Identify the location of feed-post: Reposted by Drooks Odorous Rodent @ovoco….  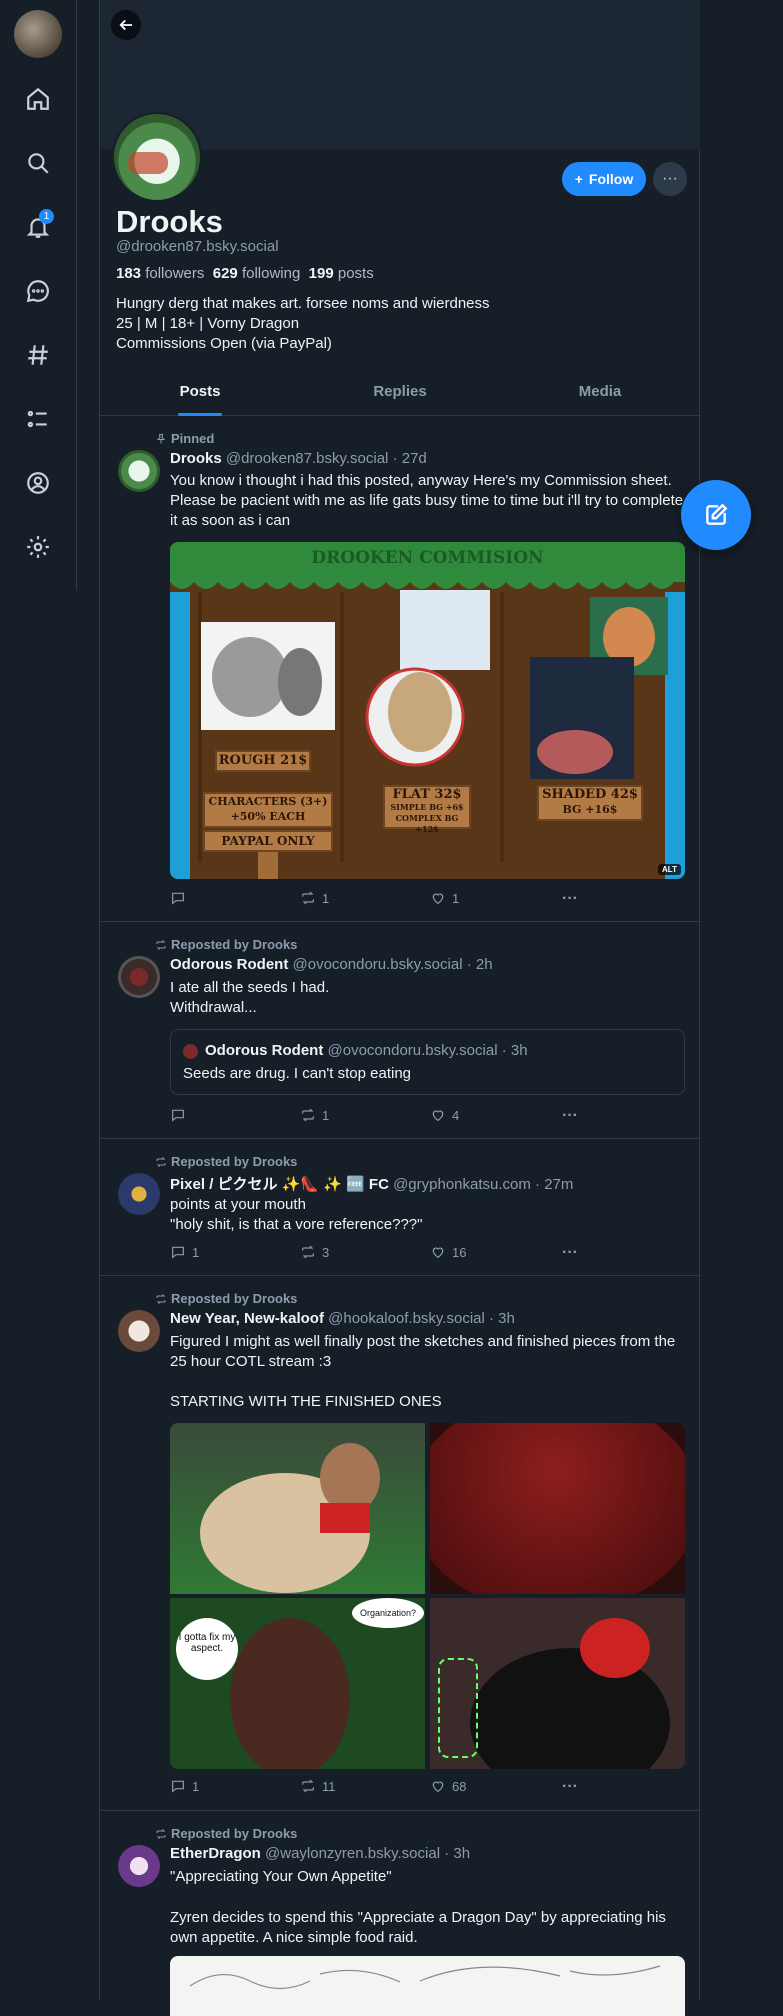
(400, 1030).